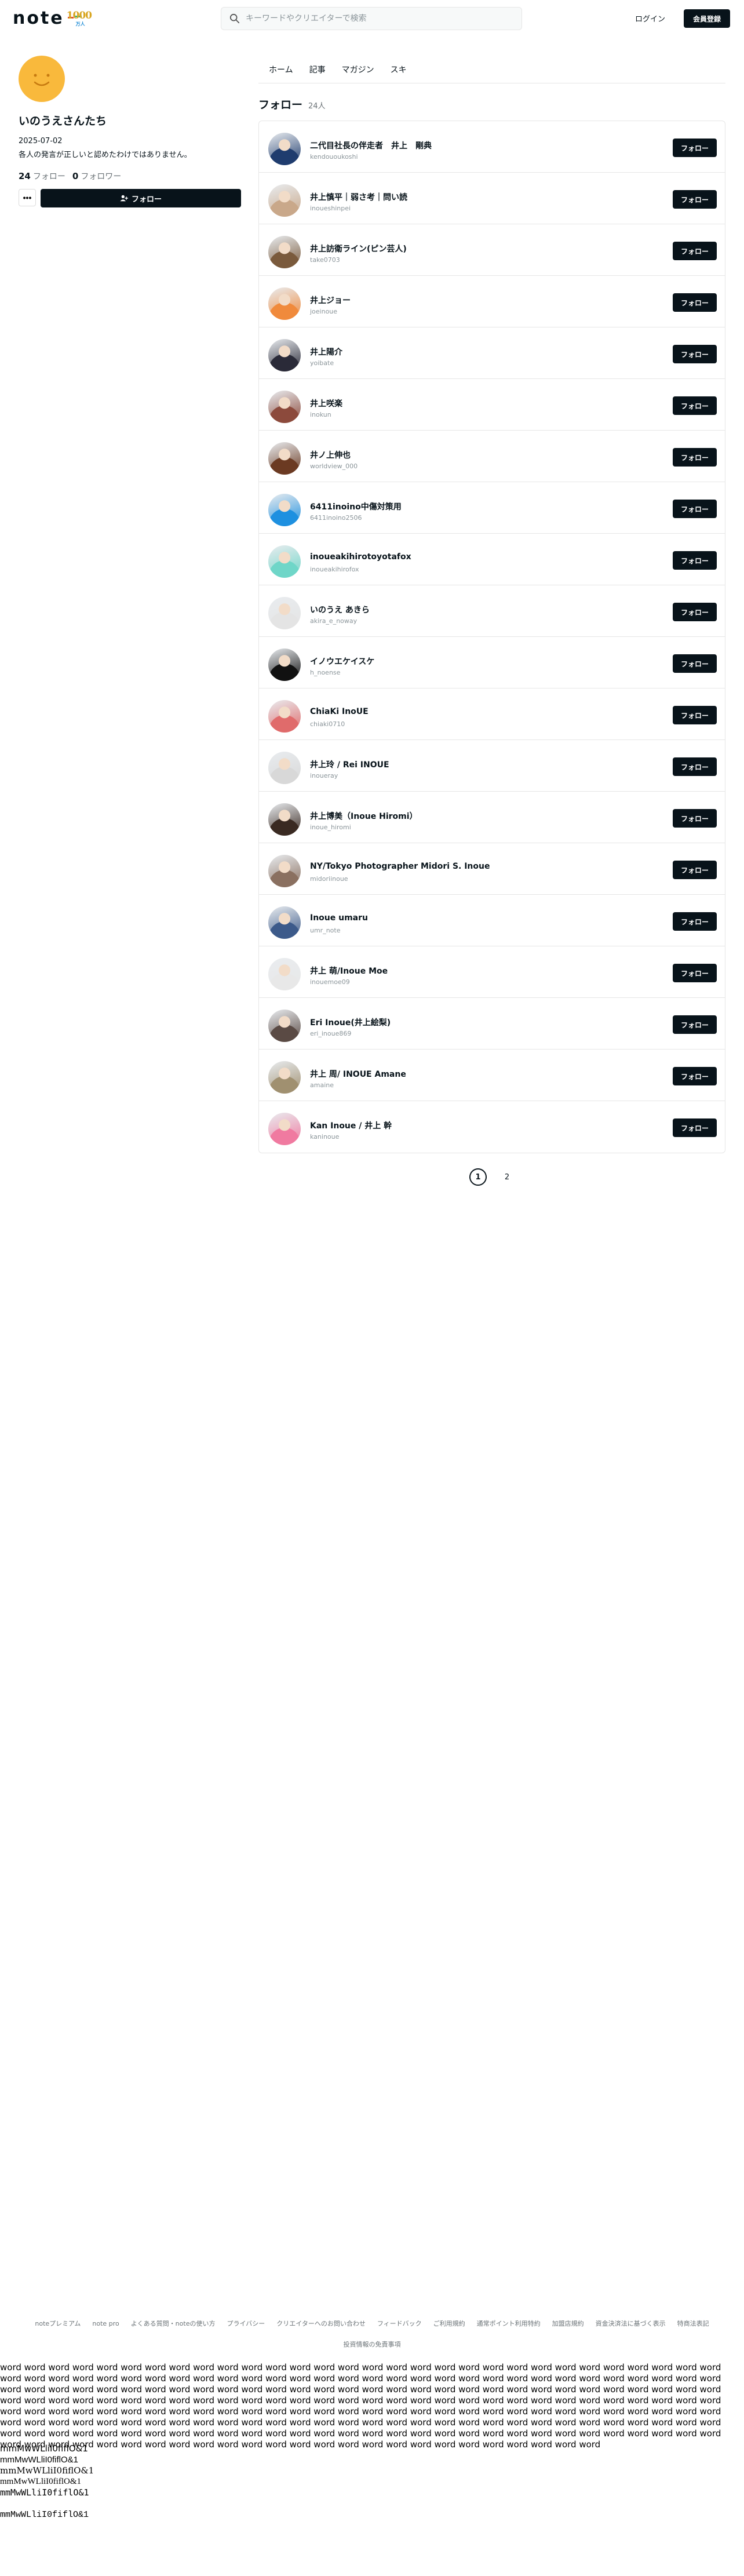  I want to click on search-input, so click(379, 18).